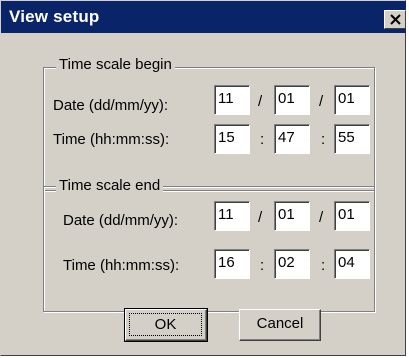 The height and width of the screenshot is (358, 409). I want to click on close-icon, so click(395, 19).